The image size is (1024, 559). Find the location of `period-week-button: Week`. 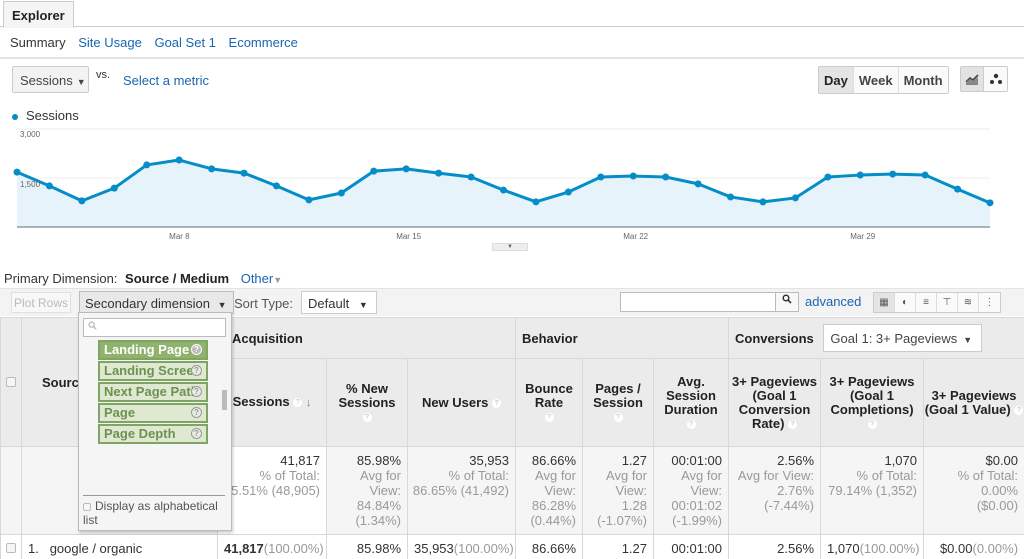

period-week-button: Week is located at coordinates (876, 80).